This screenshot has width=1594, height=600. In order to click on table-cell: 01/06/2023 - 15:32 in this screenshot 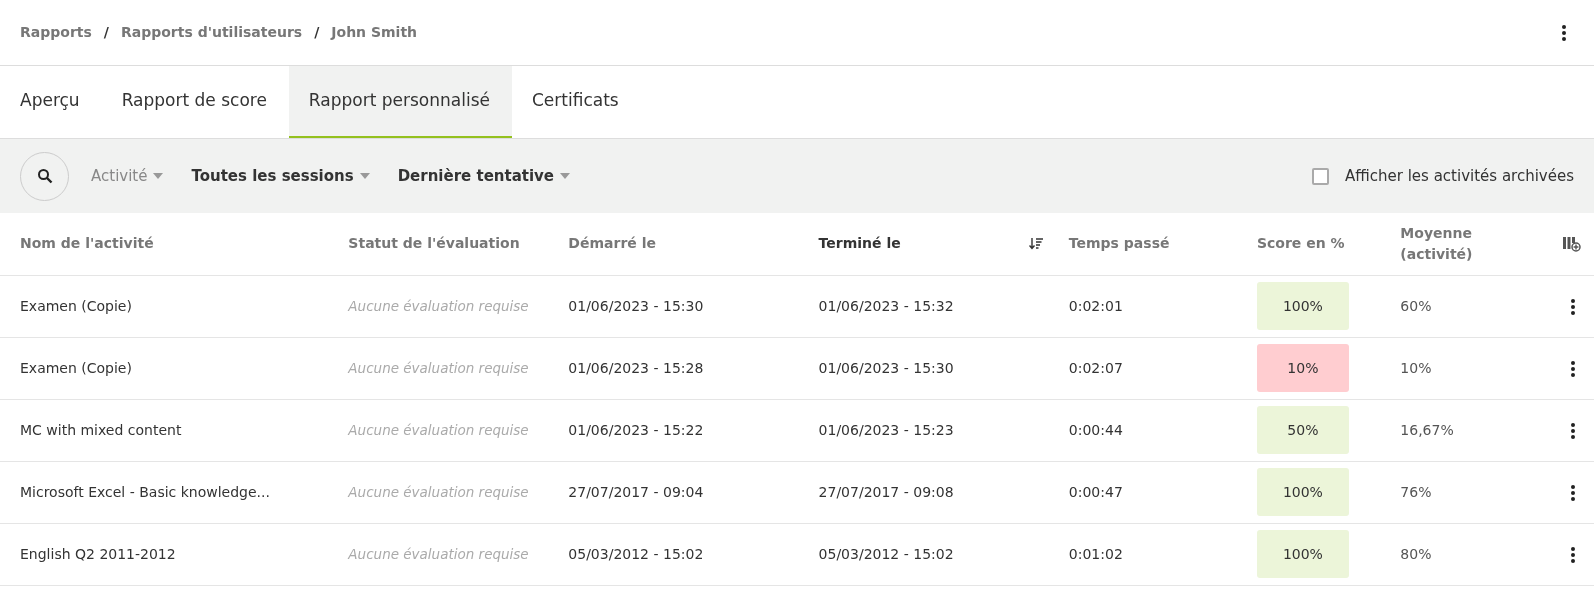, I will do `click(886, 305)`.